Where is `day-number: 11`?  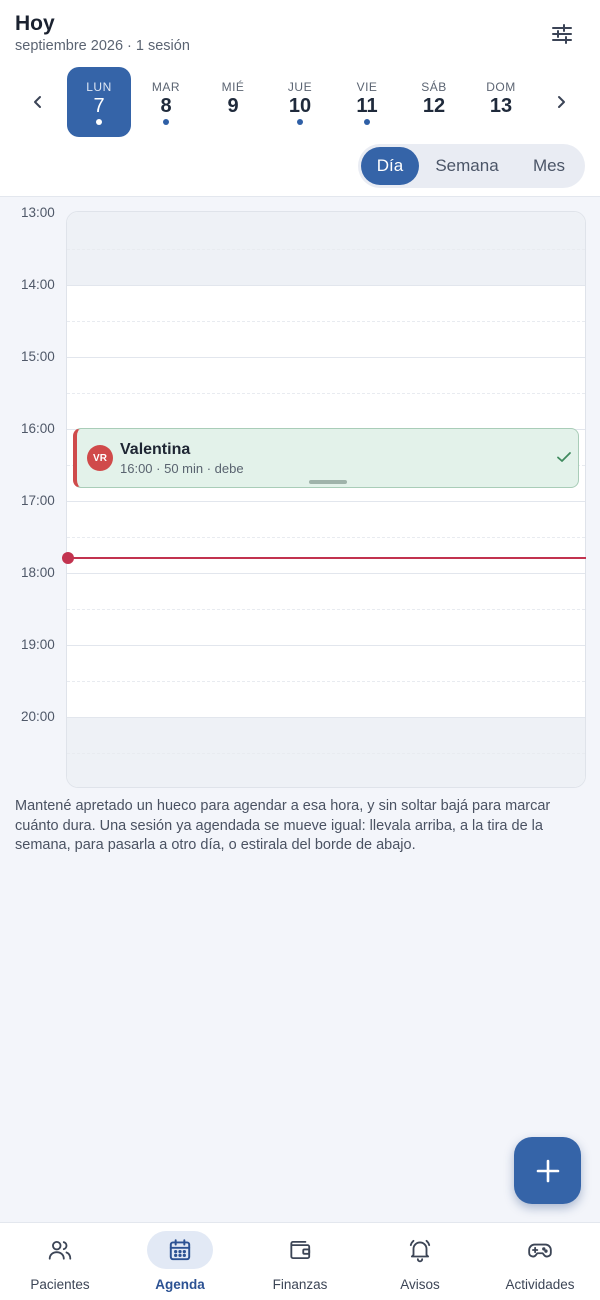 day-number: 11 is located at coordinates (367, 106).